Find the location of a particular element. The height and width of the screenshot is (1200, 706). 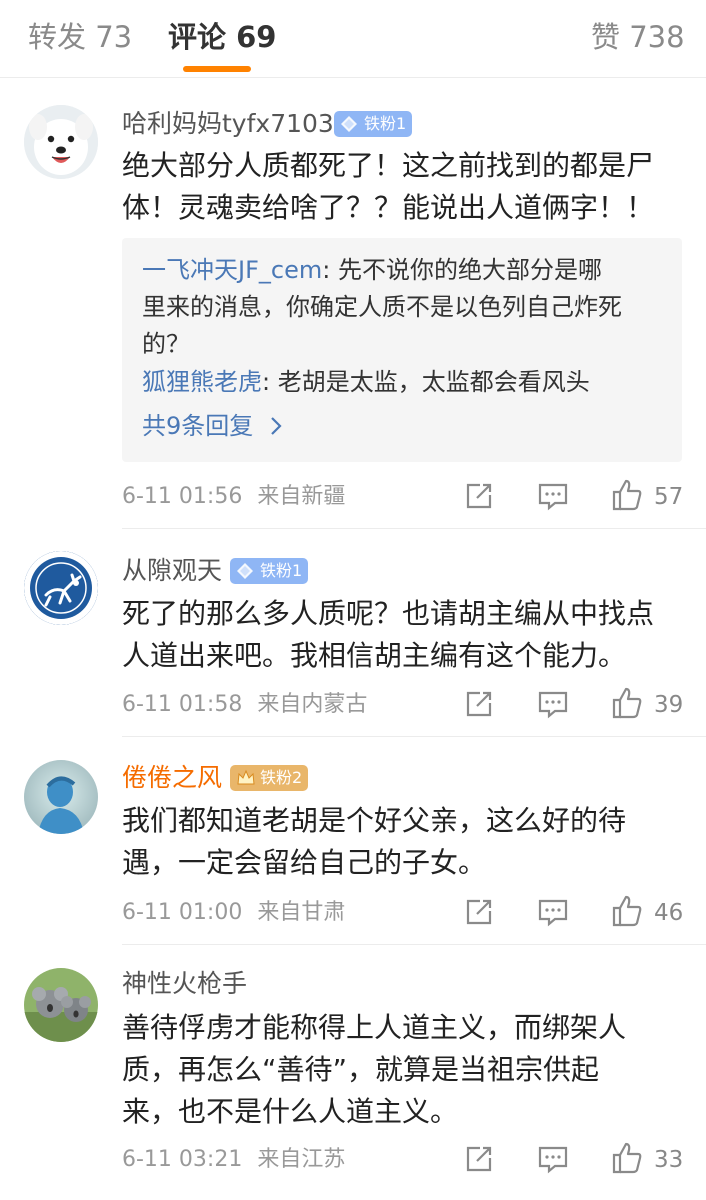

blue-silhouette-avatar is located at coordinates (61, 797).